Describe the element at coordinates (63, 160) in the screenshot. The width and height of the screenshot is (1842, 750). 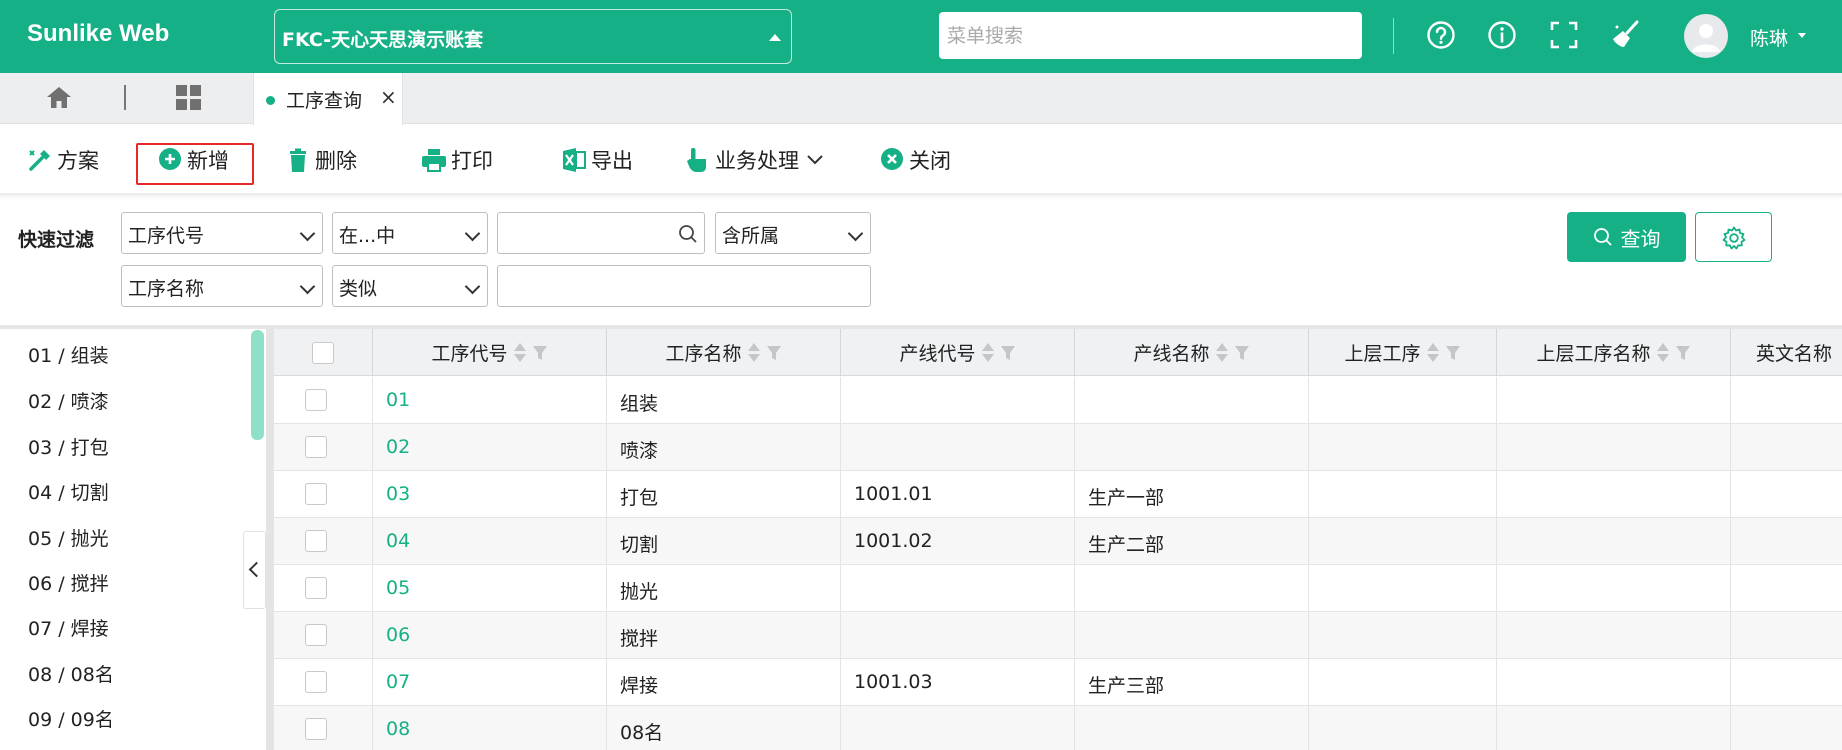
I see `scheme-button: 方案` at that location.